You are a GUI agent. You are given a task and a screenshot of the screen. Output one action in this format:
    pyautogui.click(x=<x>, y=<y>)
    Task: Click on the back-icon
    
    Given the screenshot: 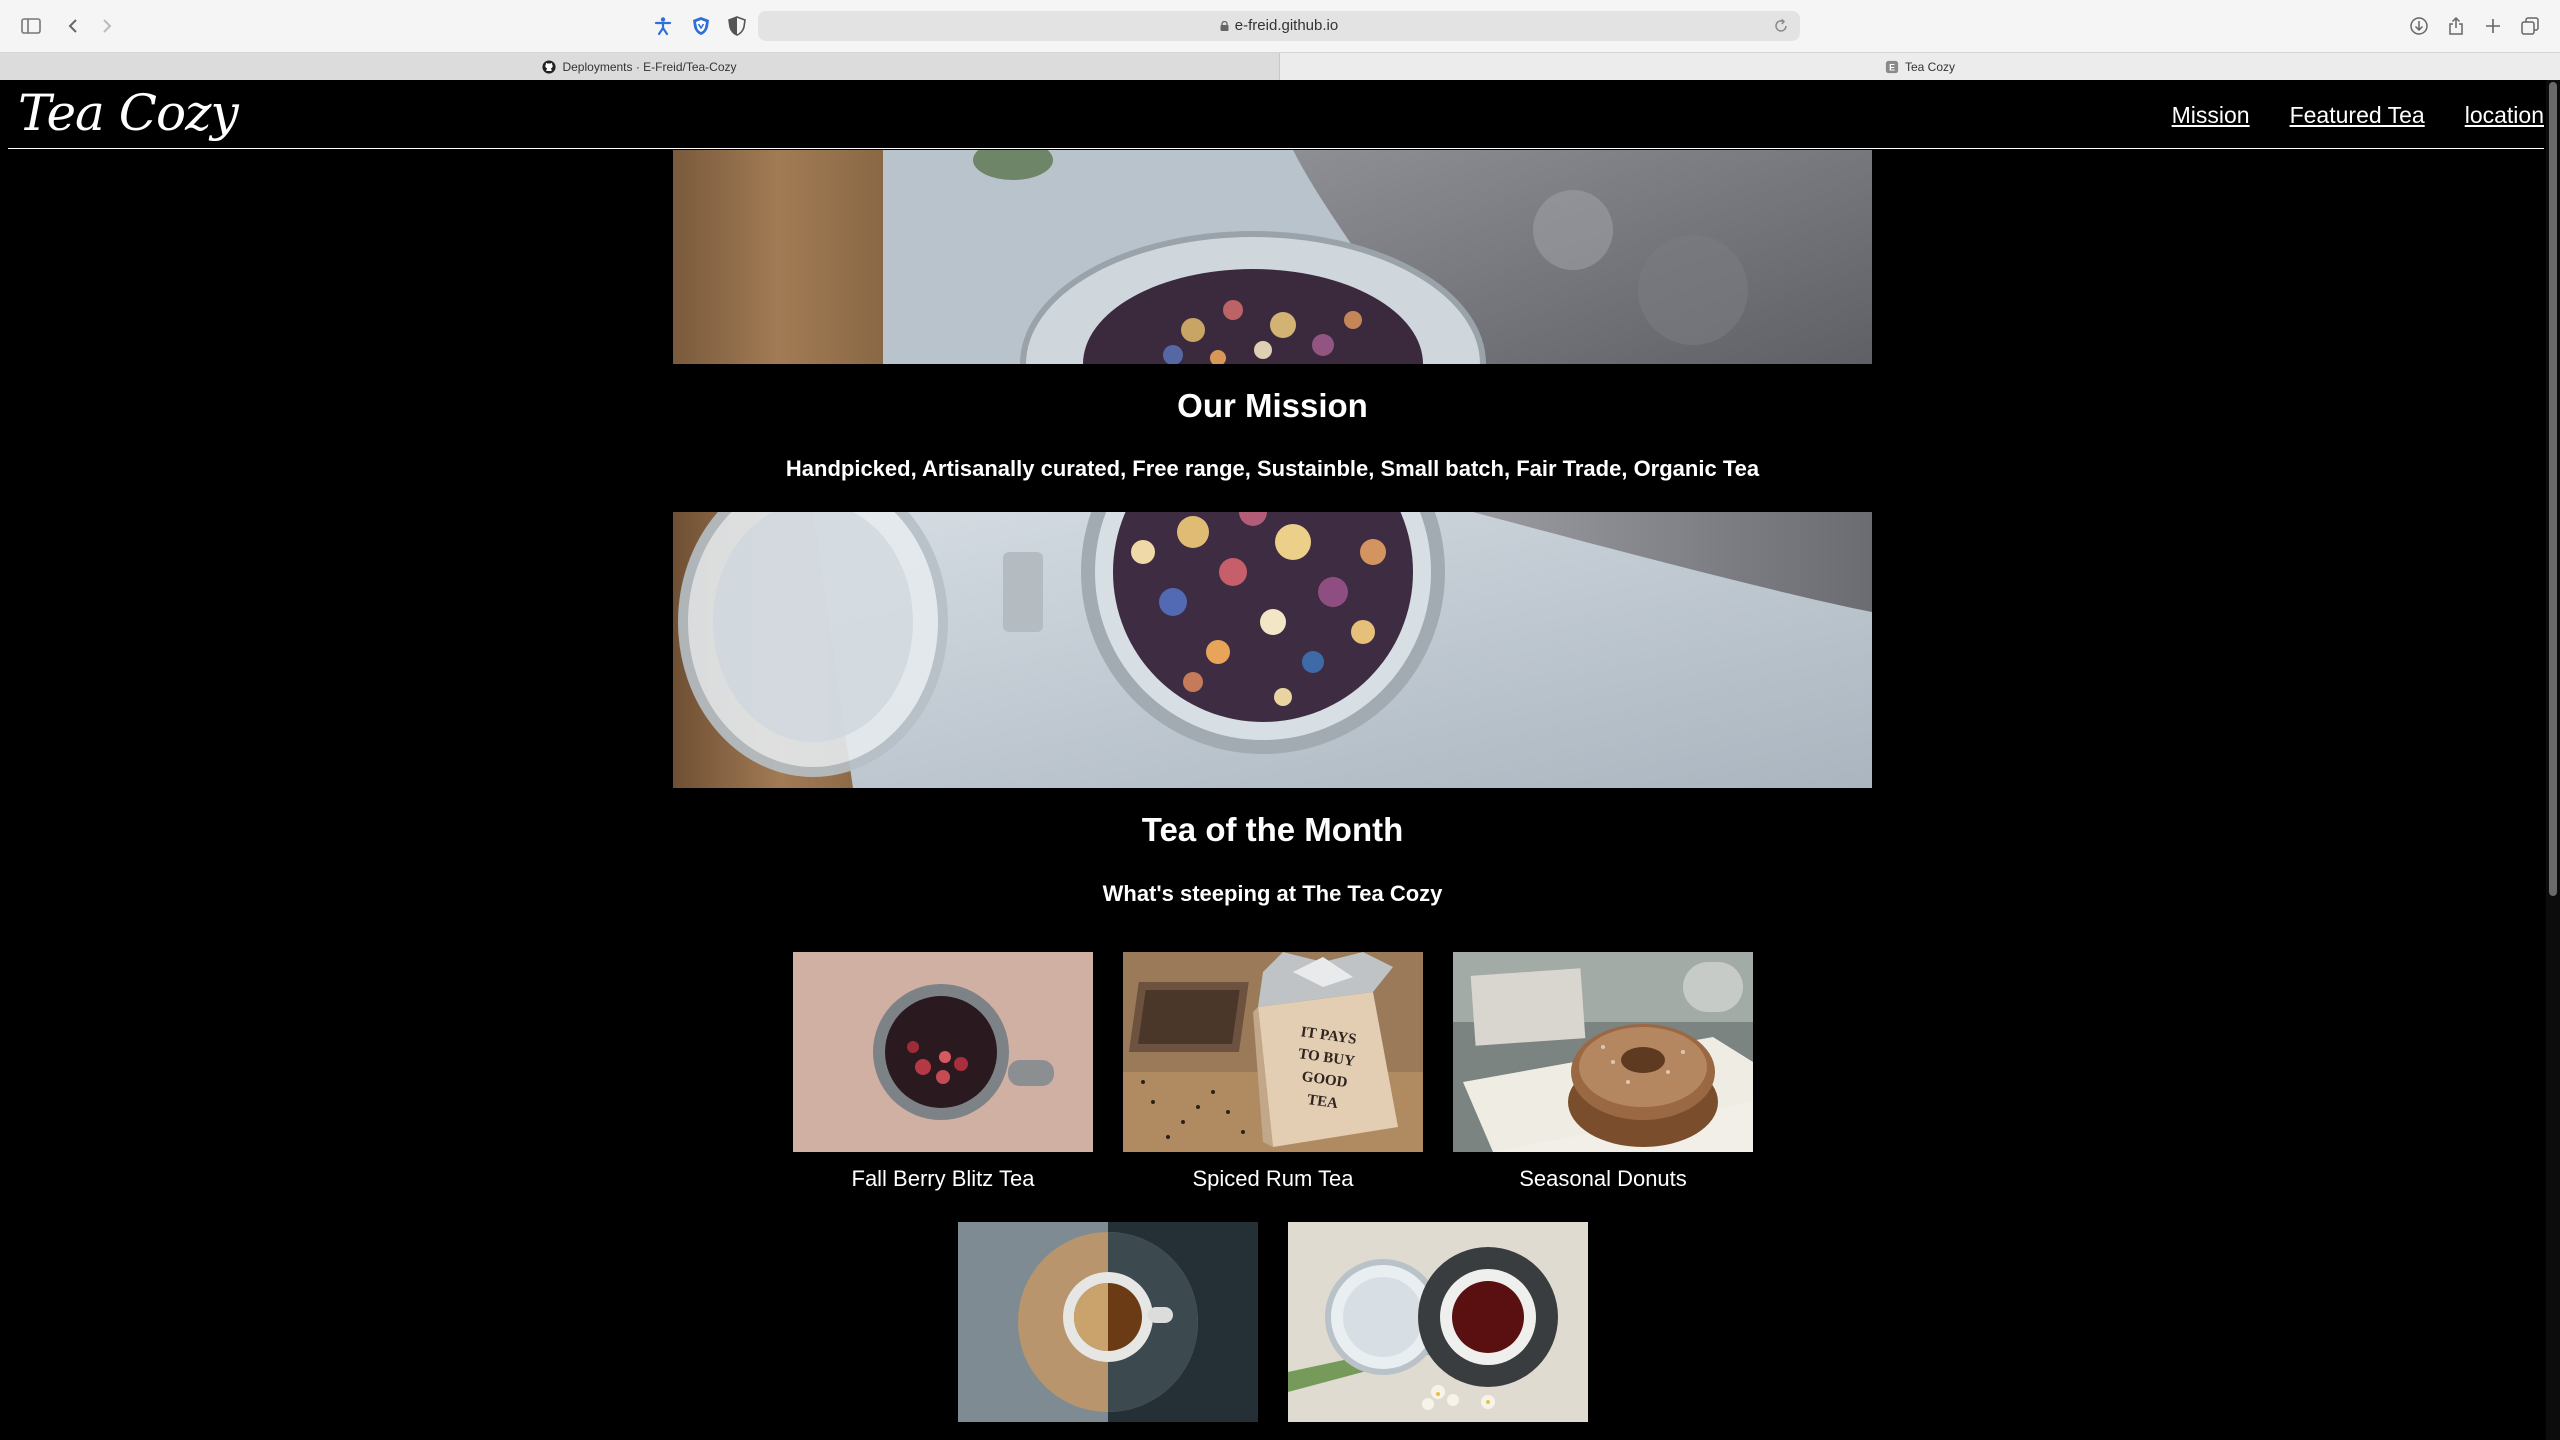 What is the action you would take?
    pyautogui.click(x=73, y=26)
    